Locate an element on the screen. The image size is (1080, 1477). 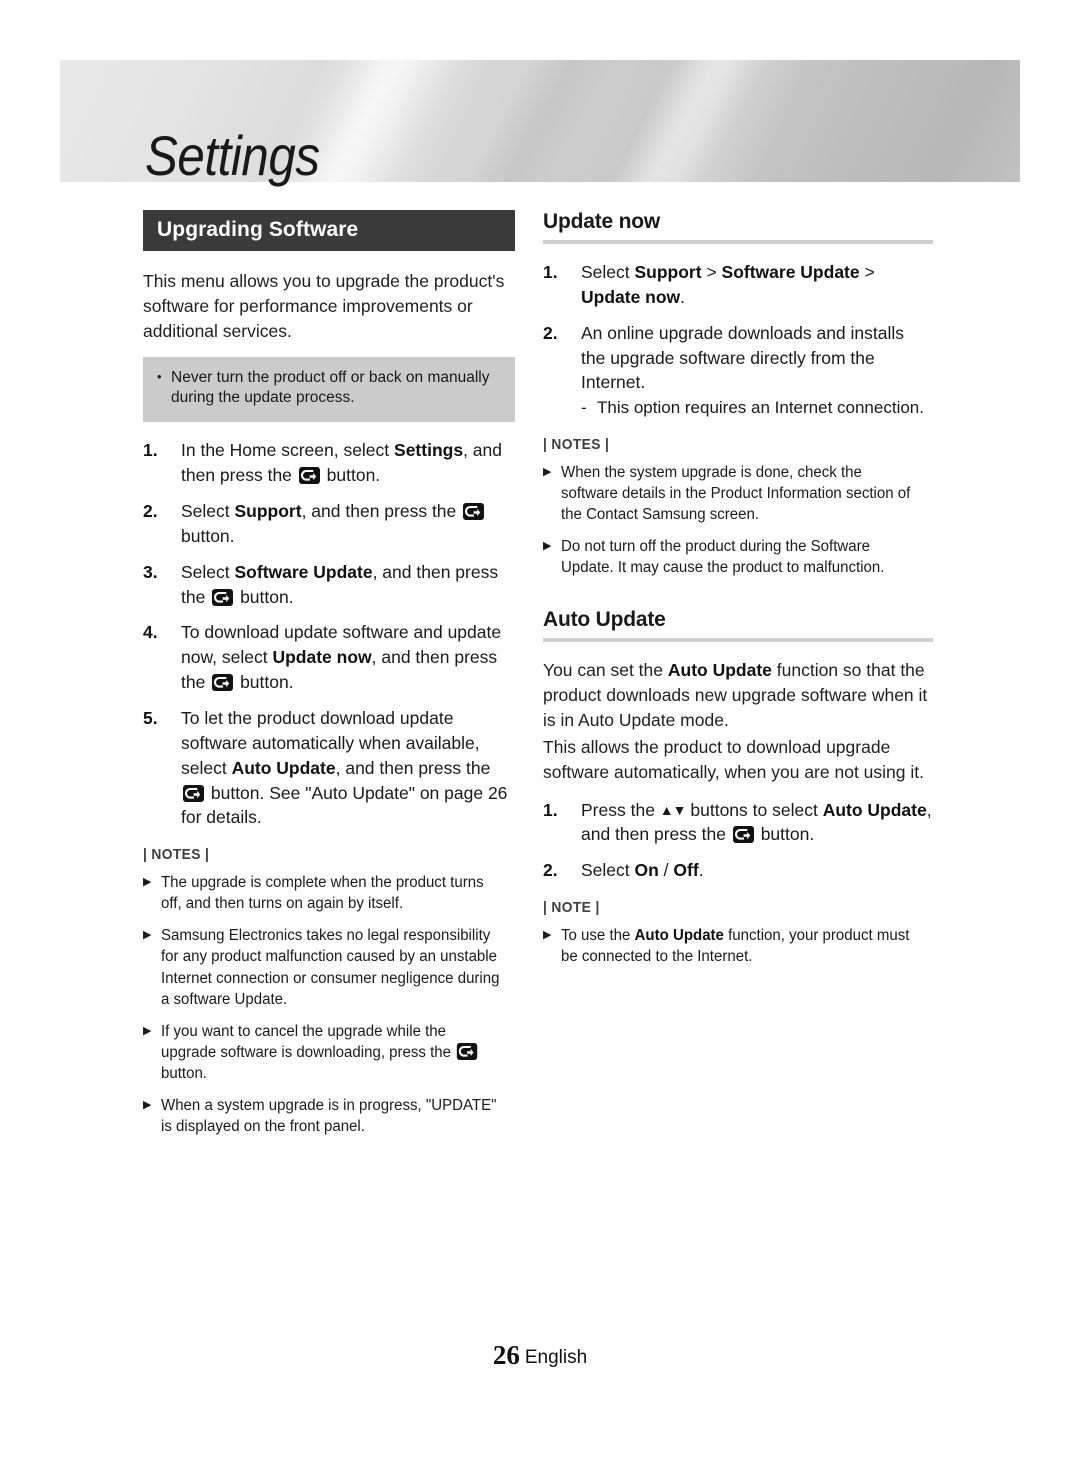
step-text: Select On / Off. is located at coordinates (642, 870).